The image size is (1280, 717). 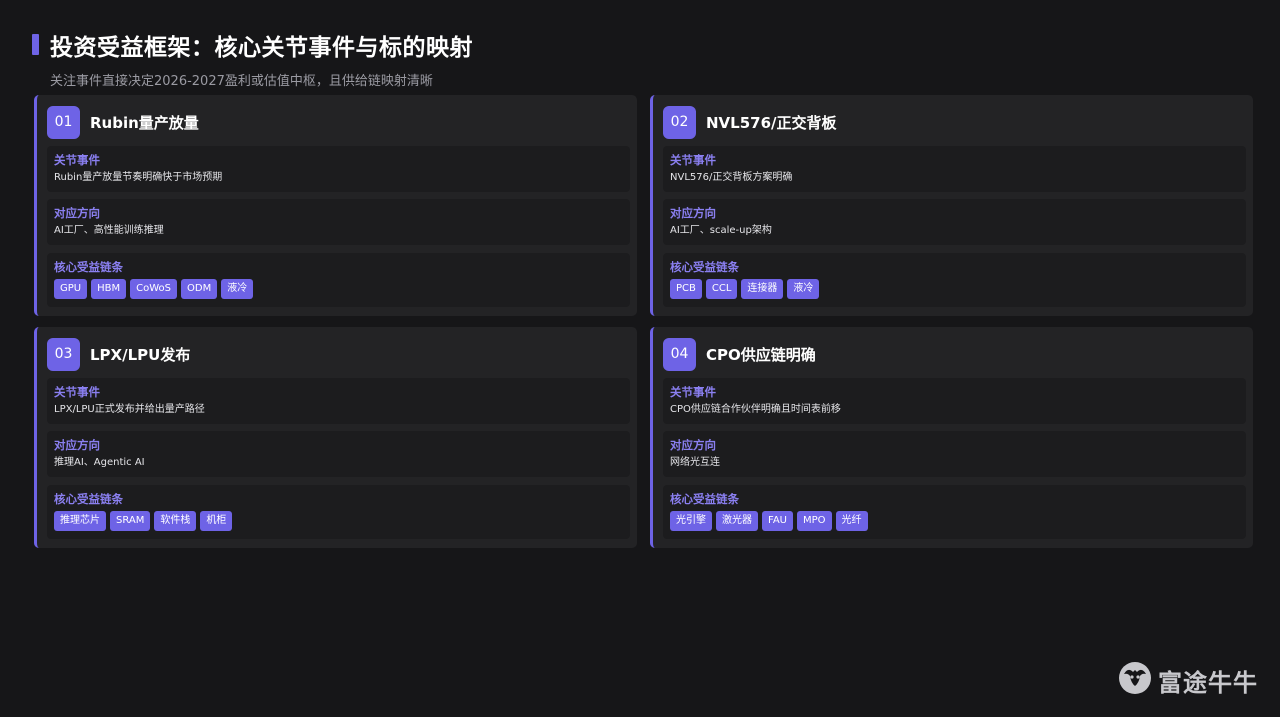 I want to click on tag: FAU, so click(x=777, y=521).